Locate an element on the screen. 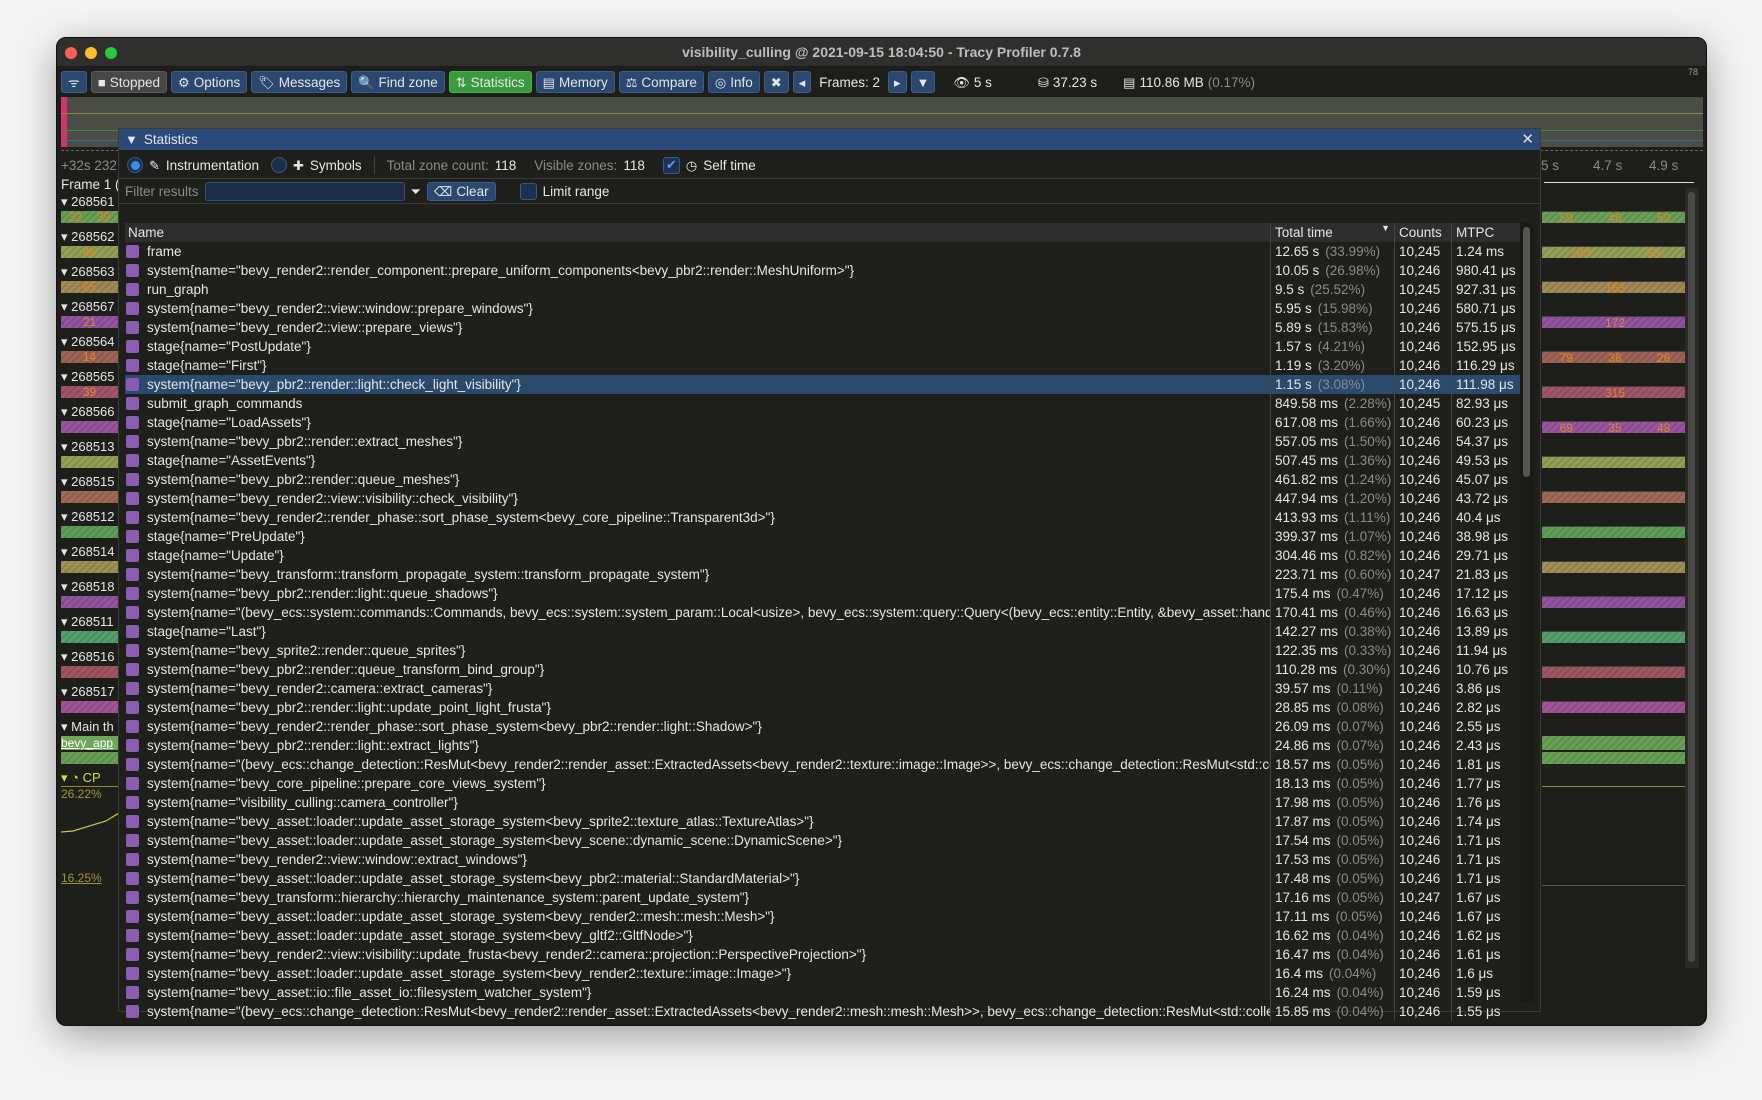 The width and height of the screenshot is (1762, 1100). memory-button: ▤ Memory is located at coordinates (575, 82).